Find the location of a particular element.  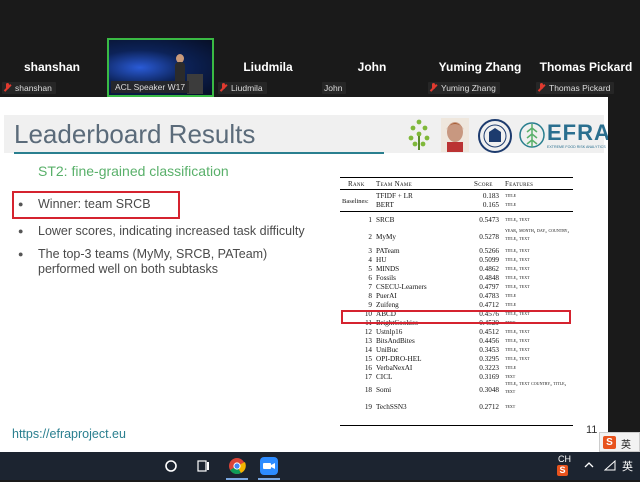

participant-label: Yuming Zhang is located at coordinates (464, 88).